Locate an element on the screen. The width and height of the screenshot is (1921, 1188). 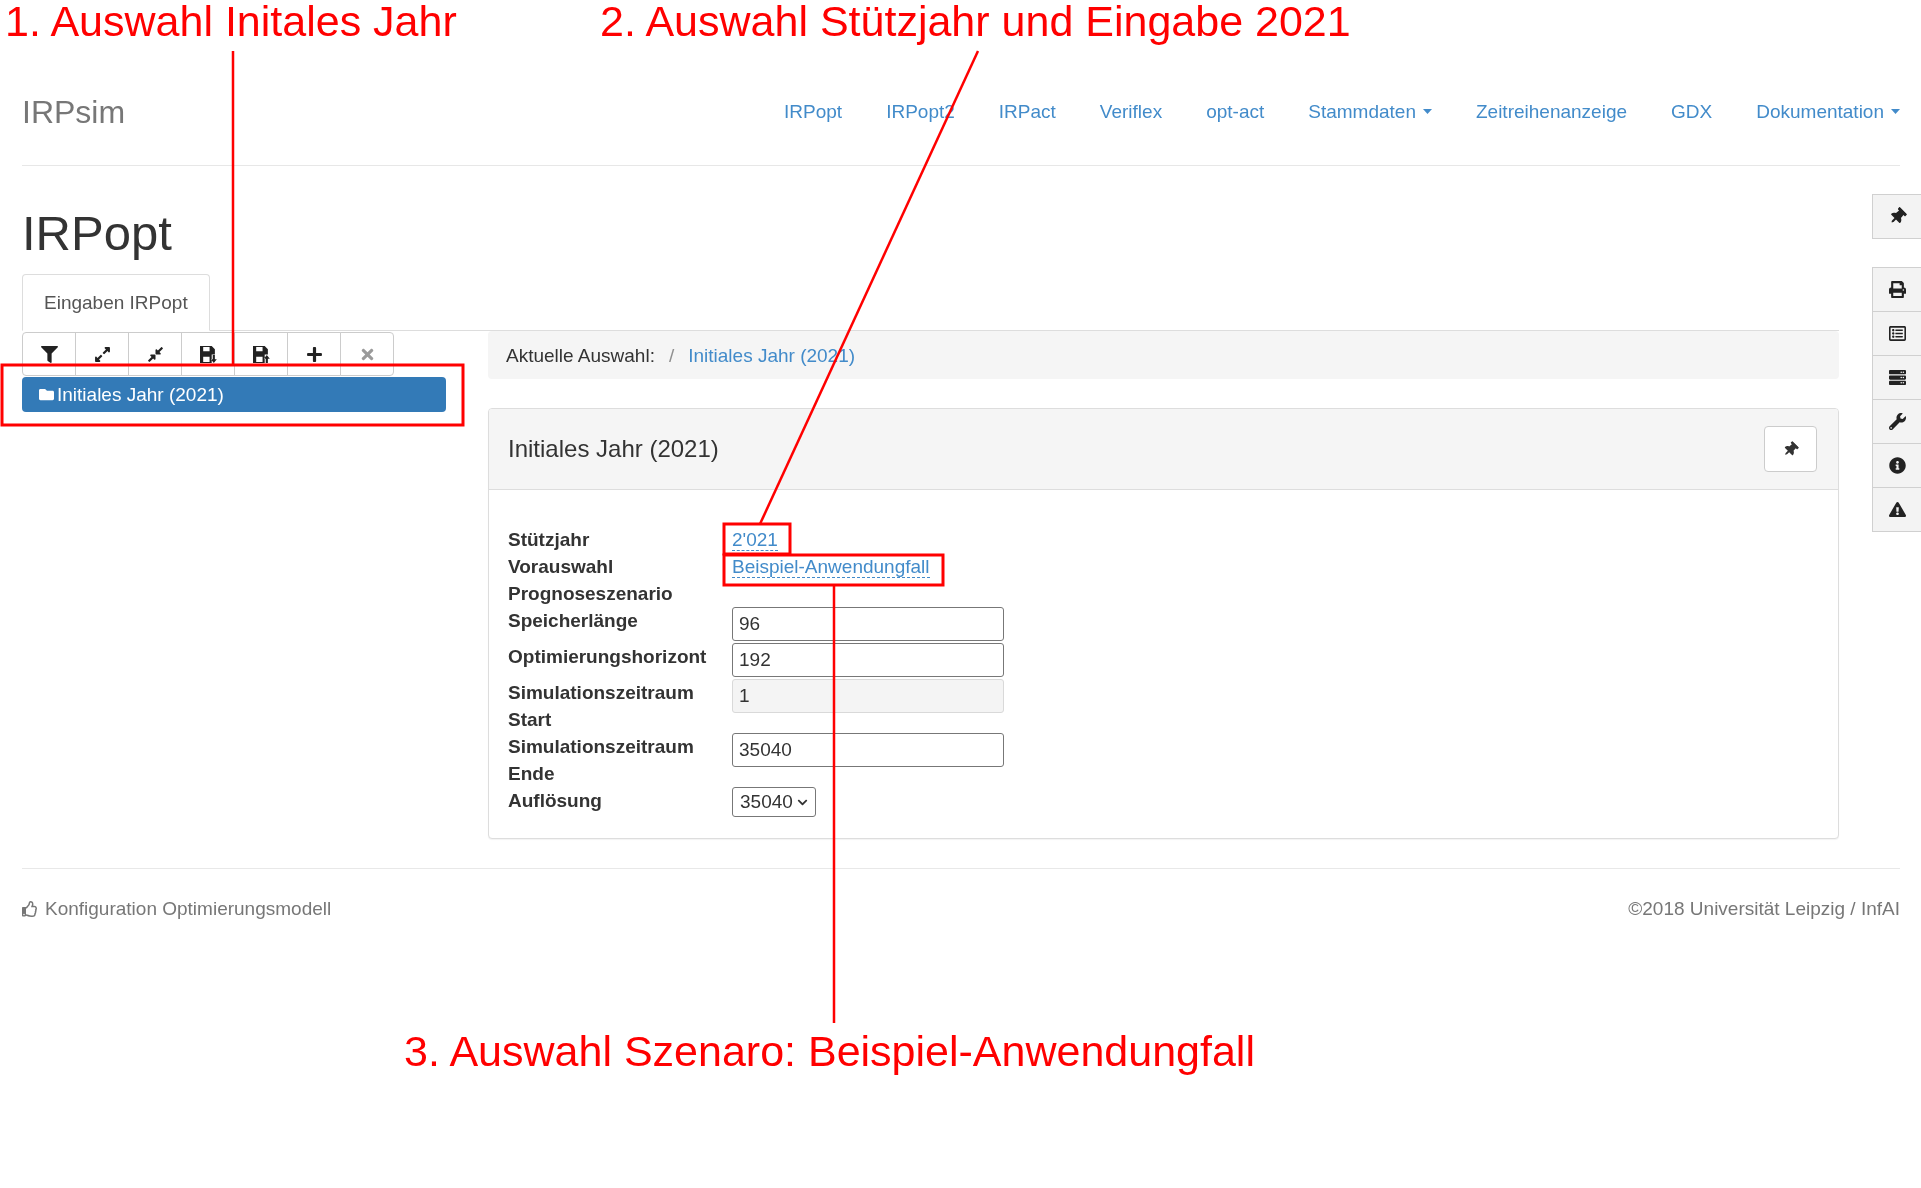
wrench-icon is located at coordinates (1897, 421).